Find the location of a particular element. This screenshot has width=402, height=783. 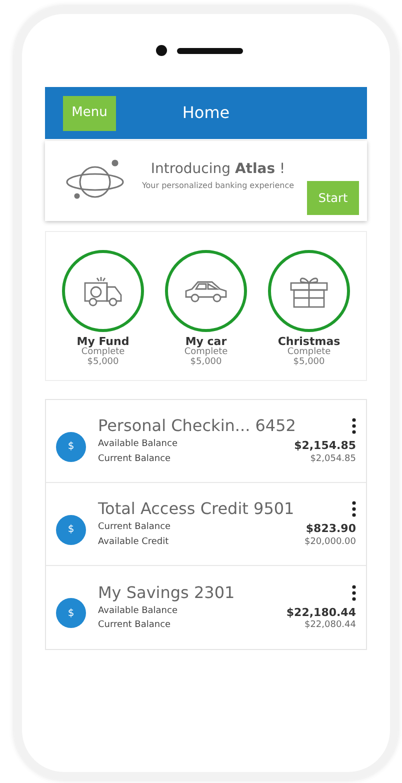

balance-label: Available Credit is located at coordinates (133, 542).